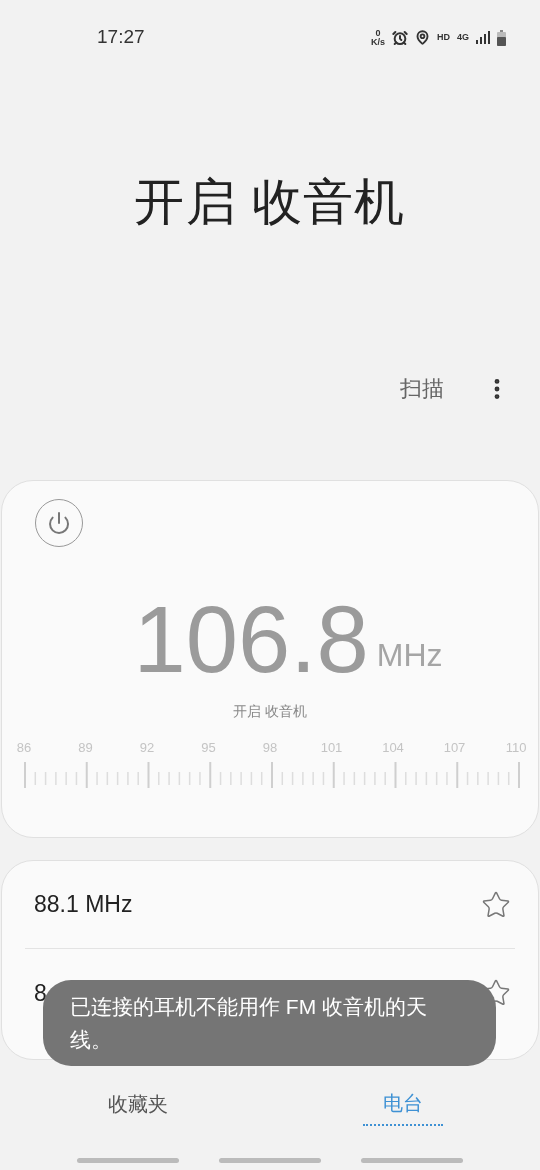 This screenshot has width=540, height=1170. Describe the element at coordinates (422, 388) in the screenshot. I see `scan-button: 扫描` at that location.